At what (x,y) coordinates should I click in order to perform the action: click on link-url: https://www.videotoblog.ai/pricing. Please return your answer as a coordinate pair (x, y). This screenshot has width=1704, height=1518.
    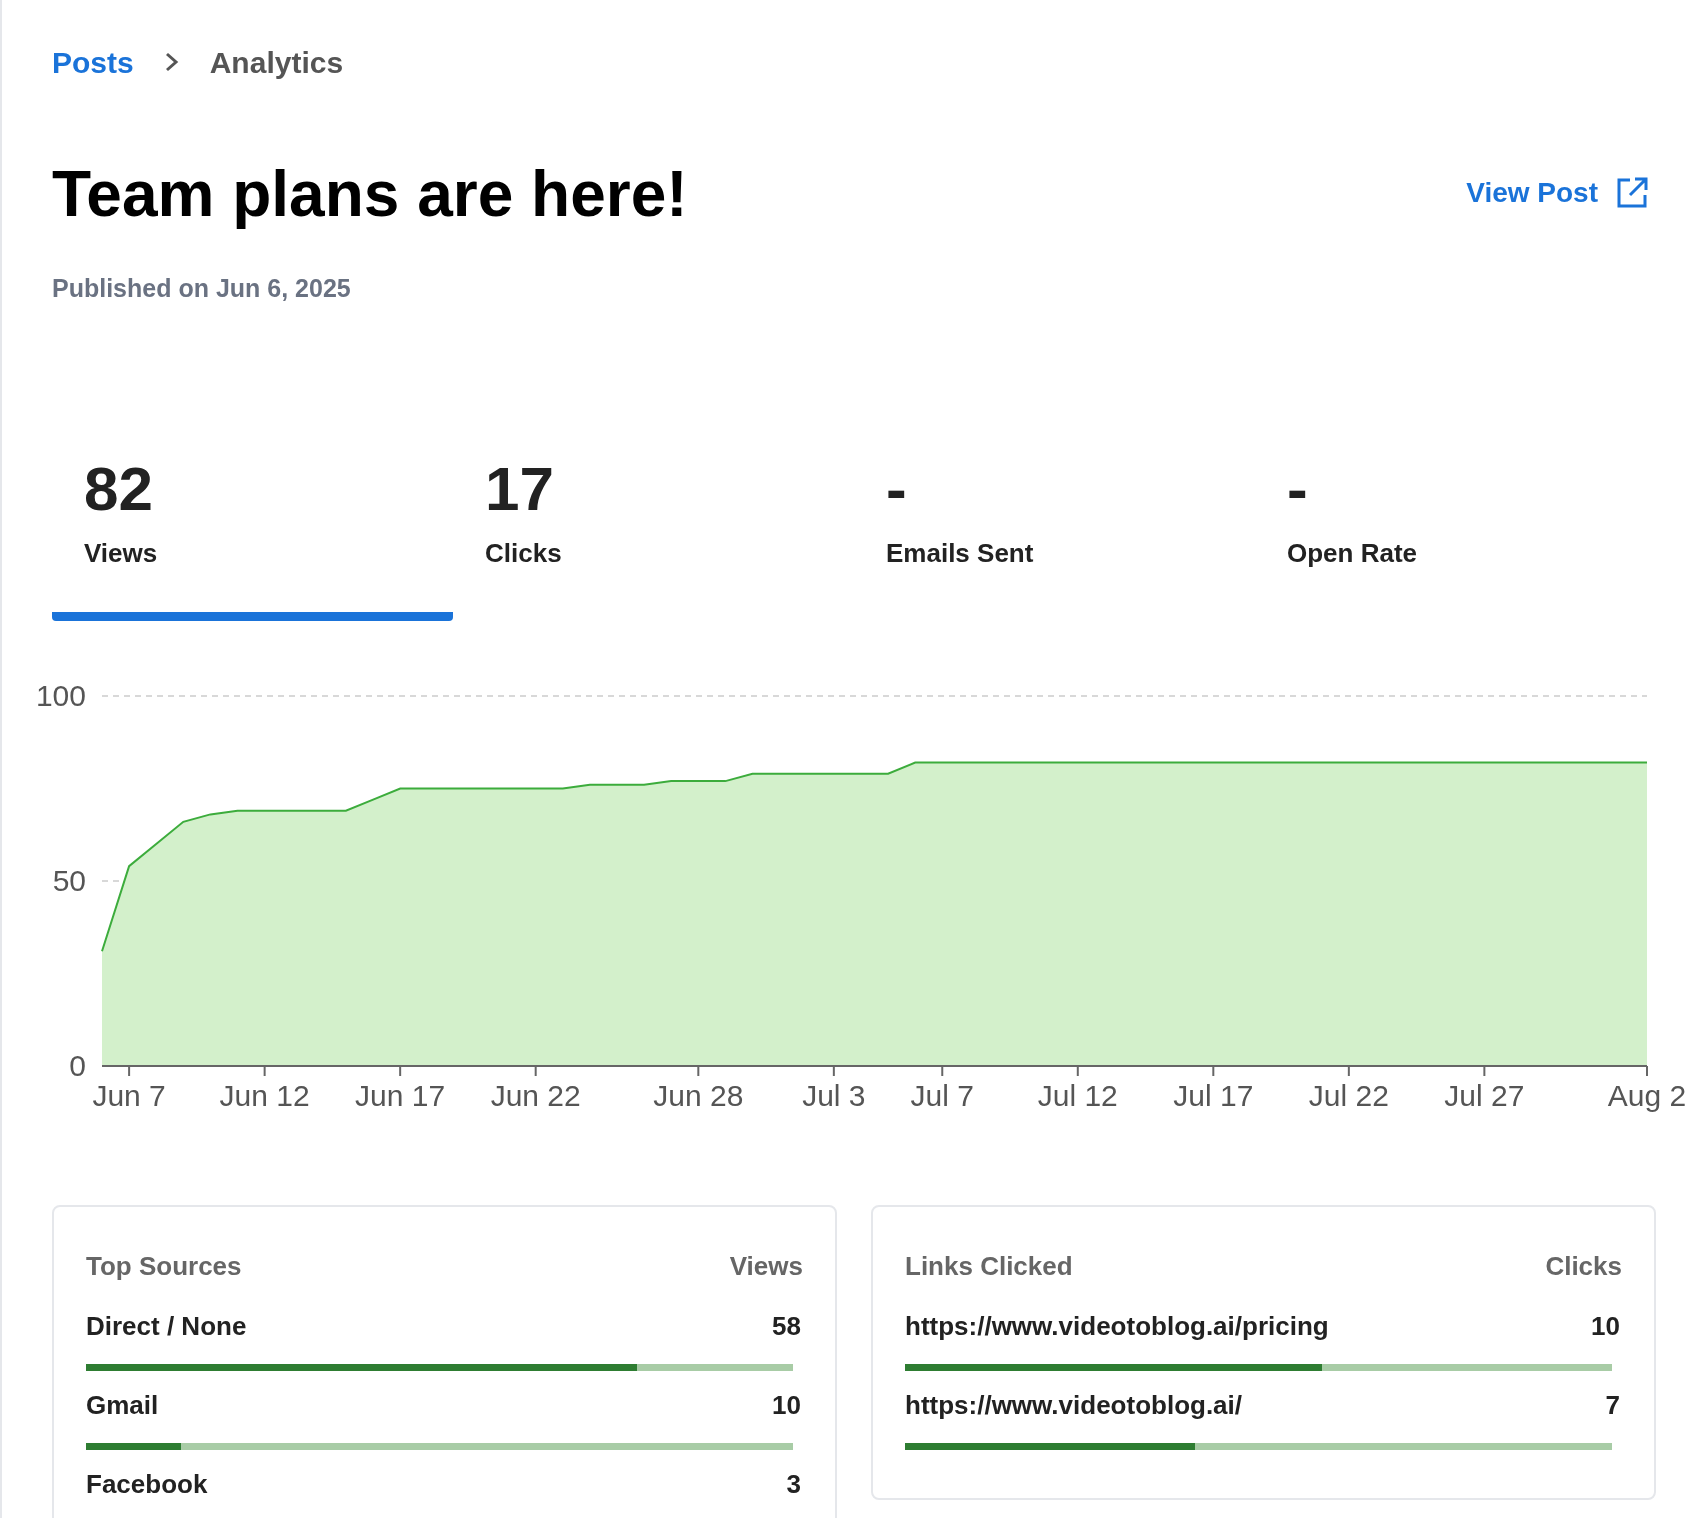
    Looking at the image, I should click on (1117, 1325).